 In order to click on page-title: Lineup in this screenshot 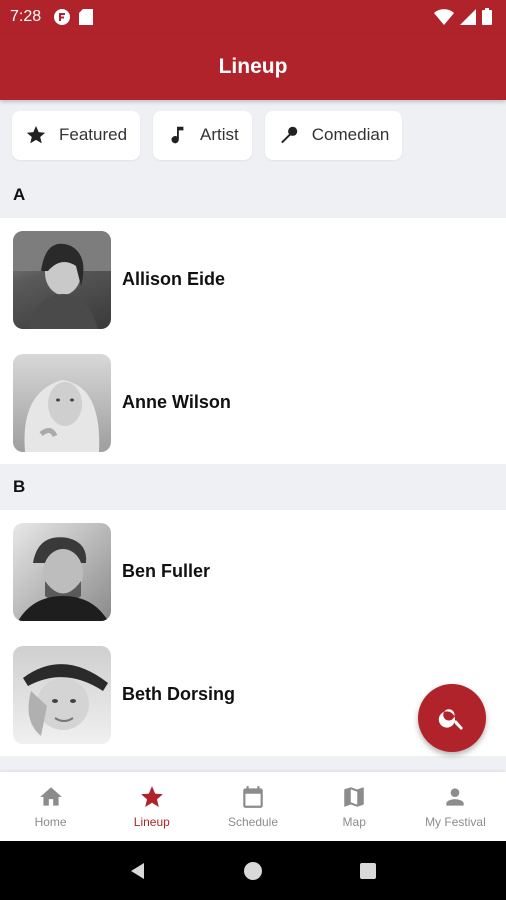, I will do `click(253, 66)`.